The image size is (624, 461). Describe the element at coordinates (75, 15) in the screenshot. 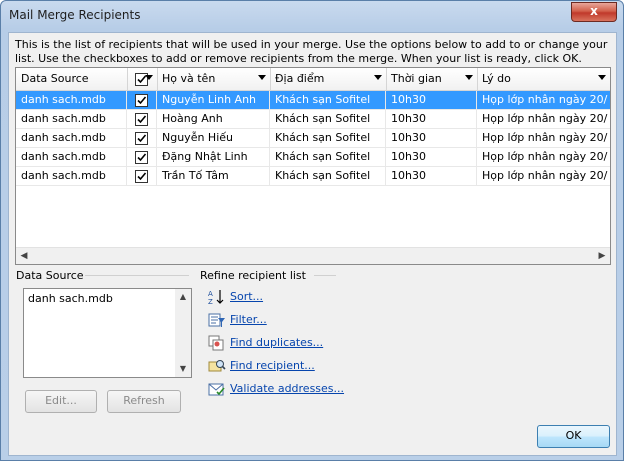

I see `window-title: Mail Merge Recipients` at that location.